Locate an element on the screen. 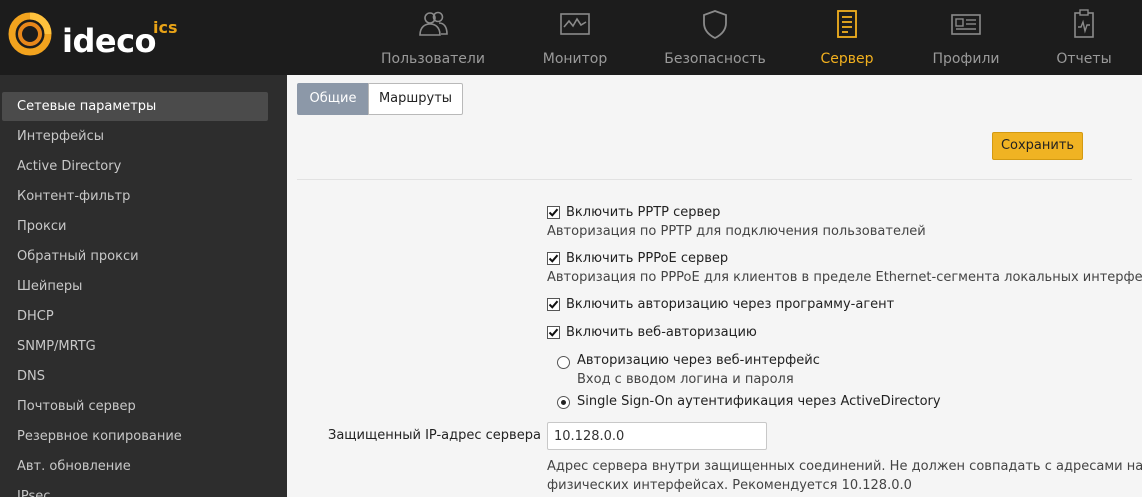 Image resolution: width=1142 pixels, height=497 pixels. nav-label: Отчеты is located at coordinates (1084, 59).